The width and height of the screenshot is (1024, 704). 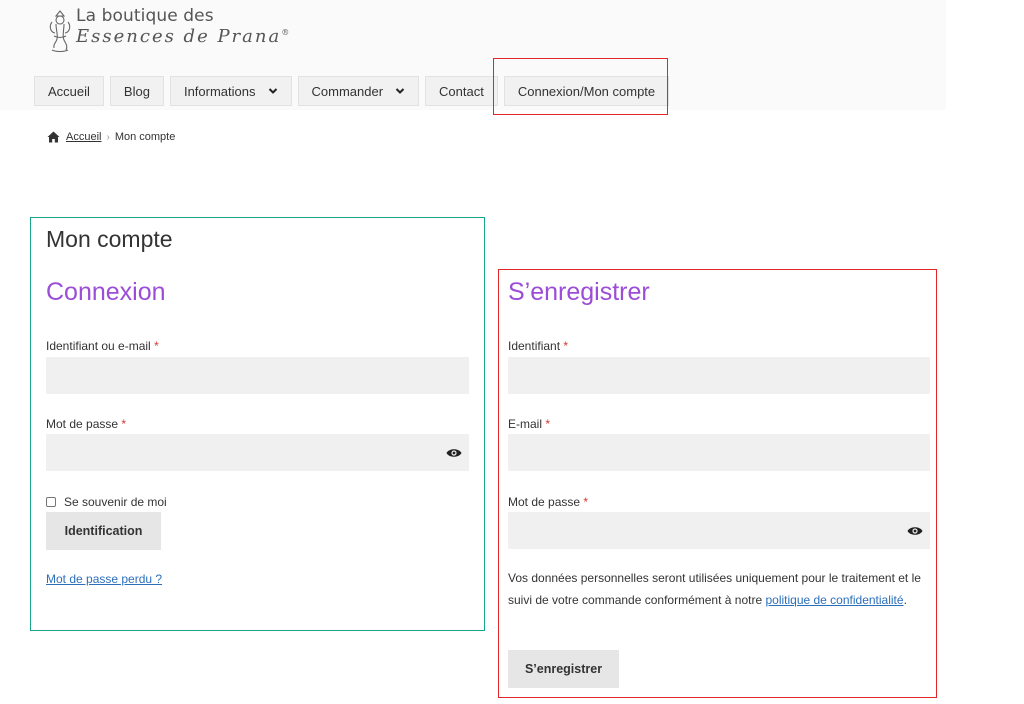 What do you see at coordinates (69, 91) in the screenshot?
I see `nav-item-accueil: Accueil` at bounding box center [69, 91].